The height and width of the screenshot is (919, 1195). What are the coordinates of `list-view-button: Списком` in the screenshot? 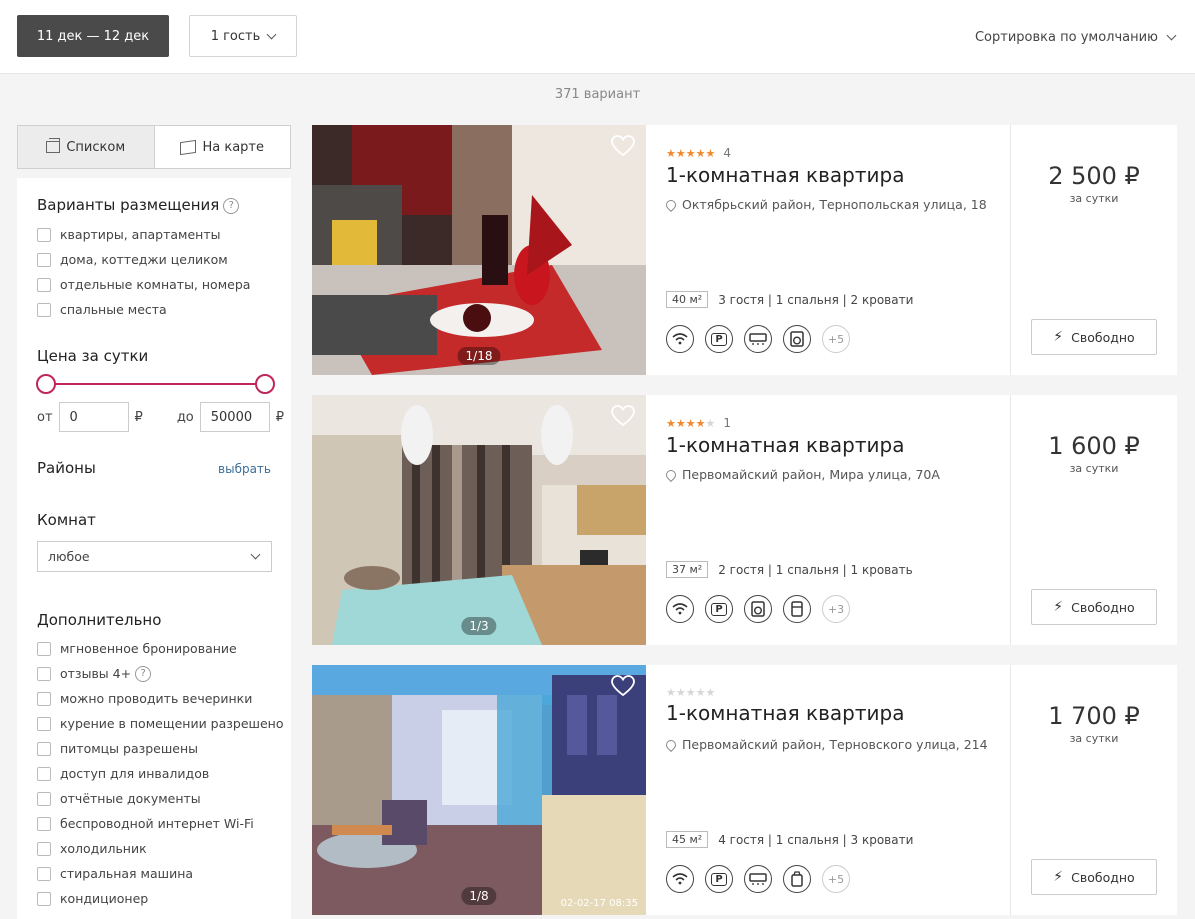 It's located at (86, 147).